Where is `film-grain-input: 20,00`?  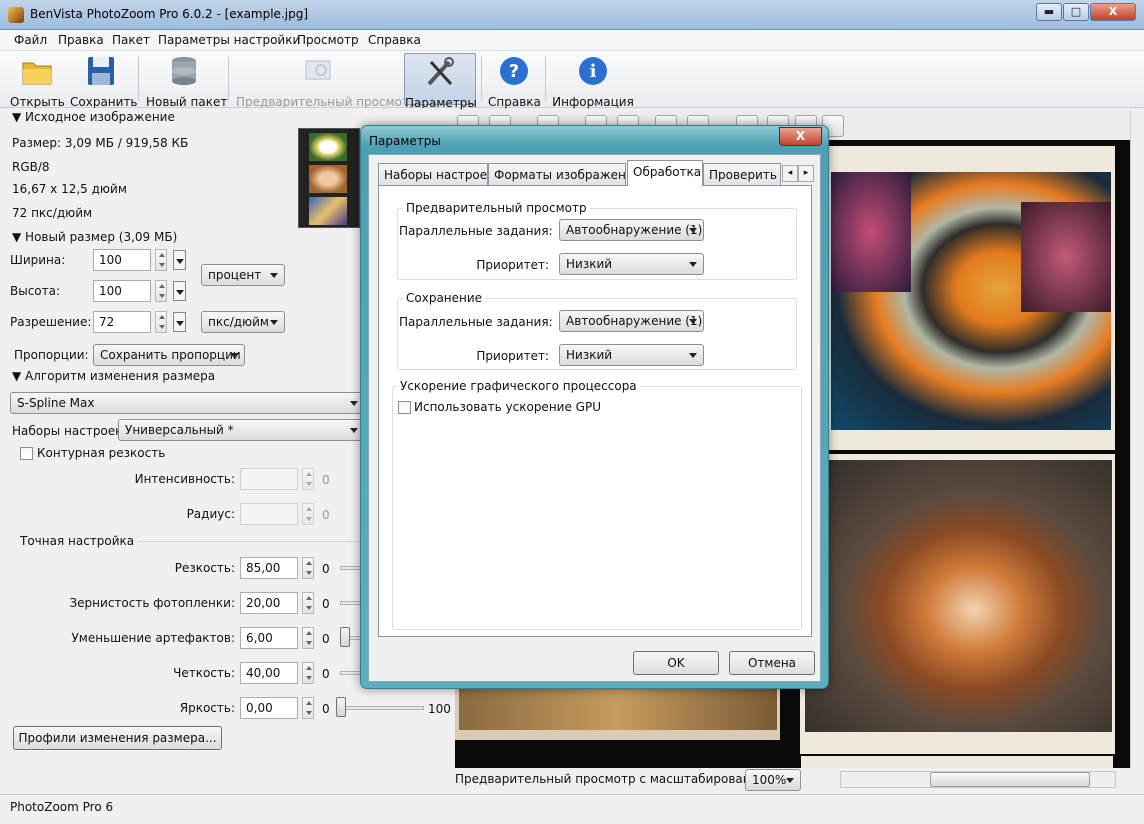
film-grain-input: 20,00 is located at coordinates (269, 603).